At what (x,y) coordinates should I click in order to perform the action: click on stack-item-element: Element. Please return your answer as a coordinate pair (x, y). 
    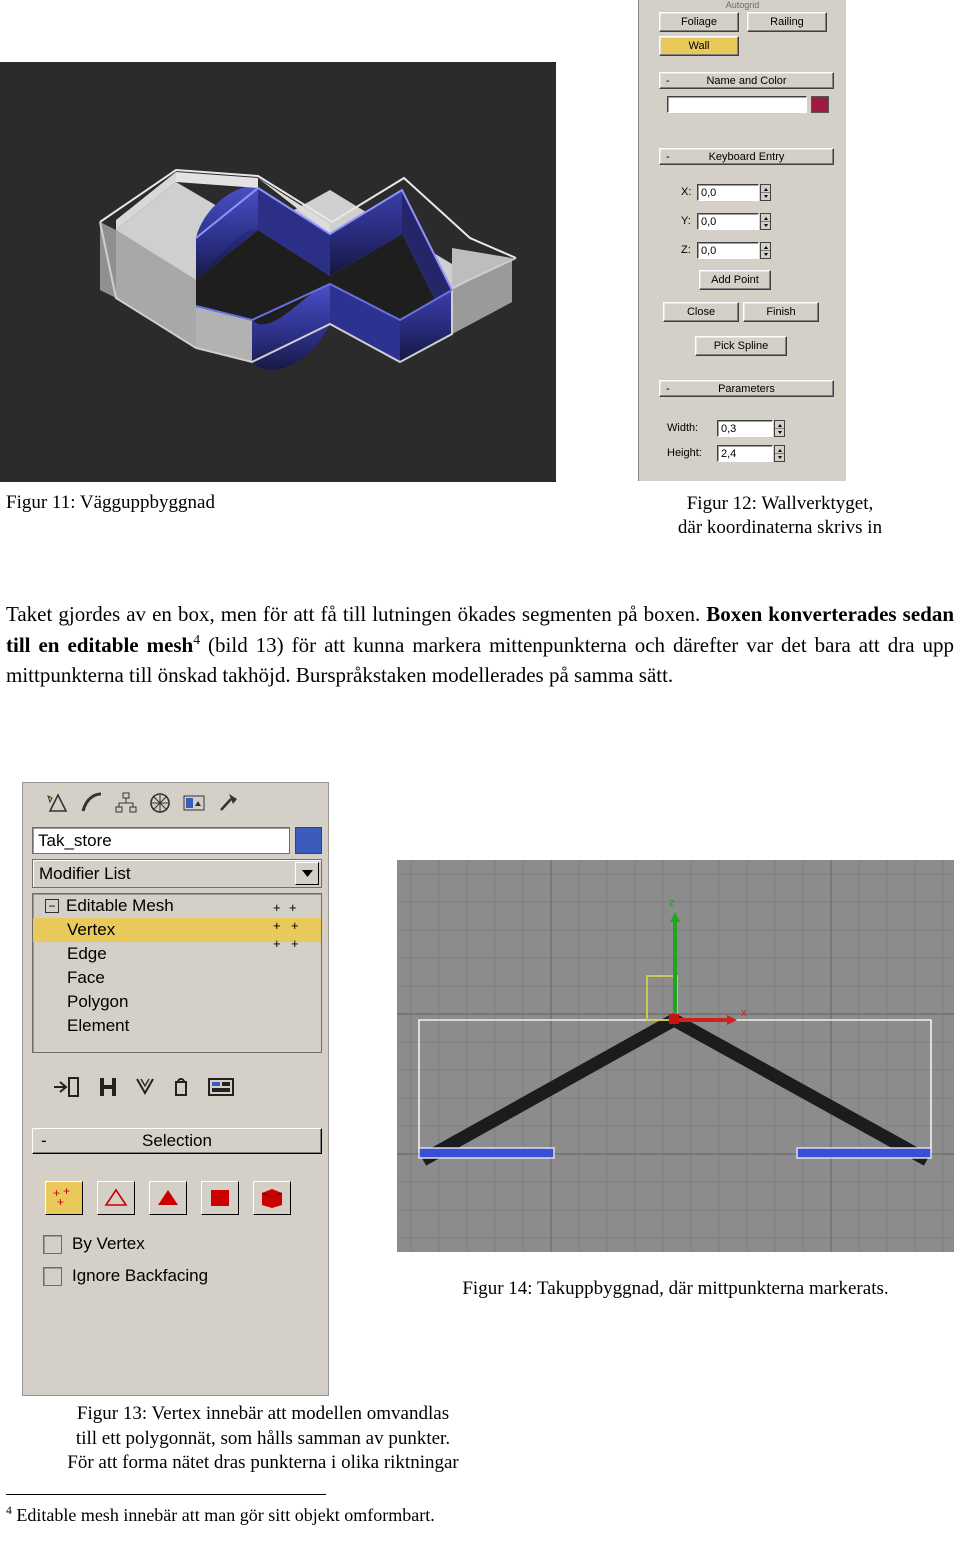
    Looking at the image, I should click on (177, 1026).